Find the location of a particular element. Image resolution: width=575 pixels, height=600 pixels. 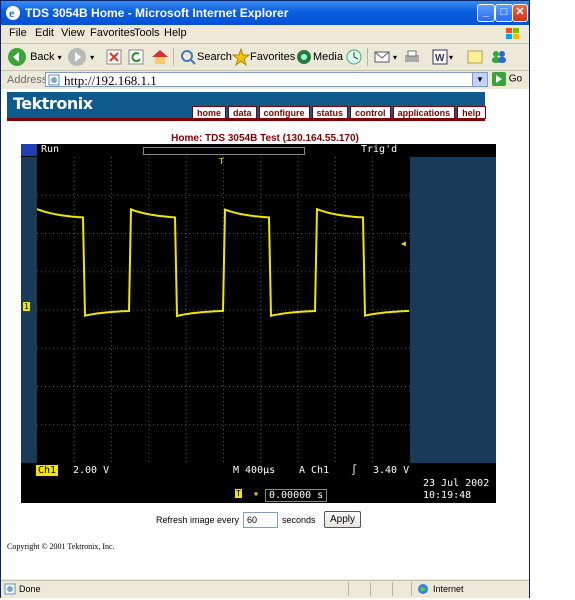

stop-icon is located at coordinates (114, 57).